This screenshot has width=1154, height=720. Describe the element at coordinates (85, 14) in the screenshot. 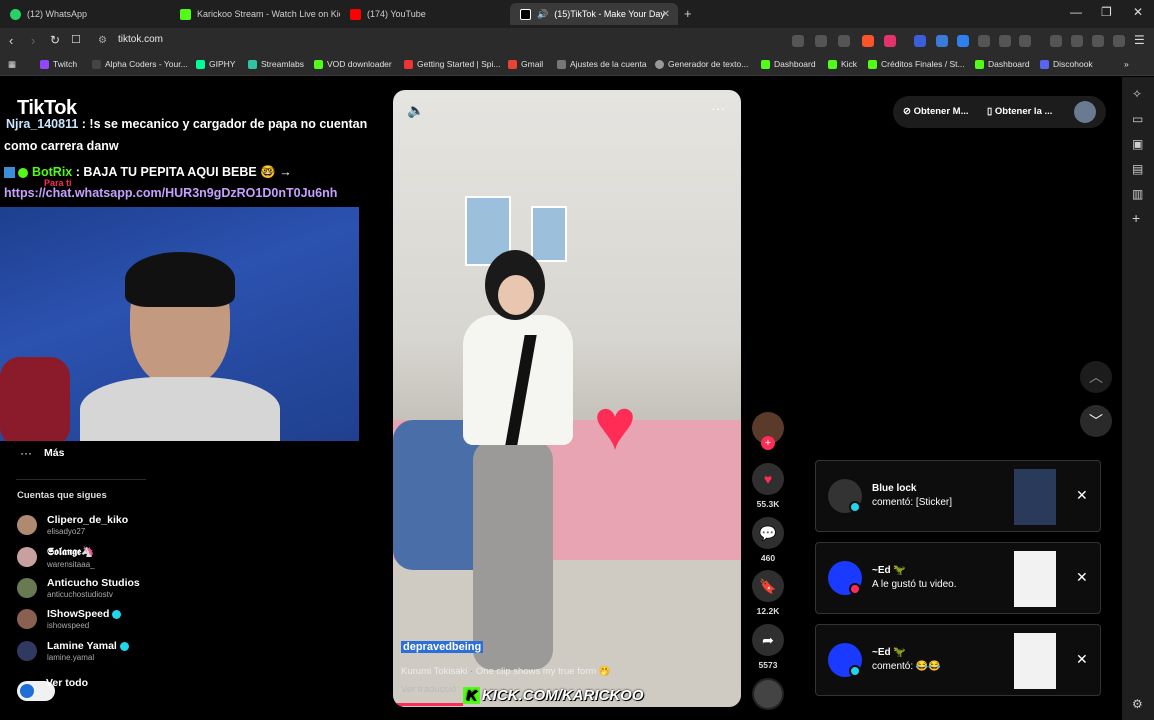

I see `tab-whatsapp: (12) WhatsApp` at that location.